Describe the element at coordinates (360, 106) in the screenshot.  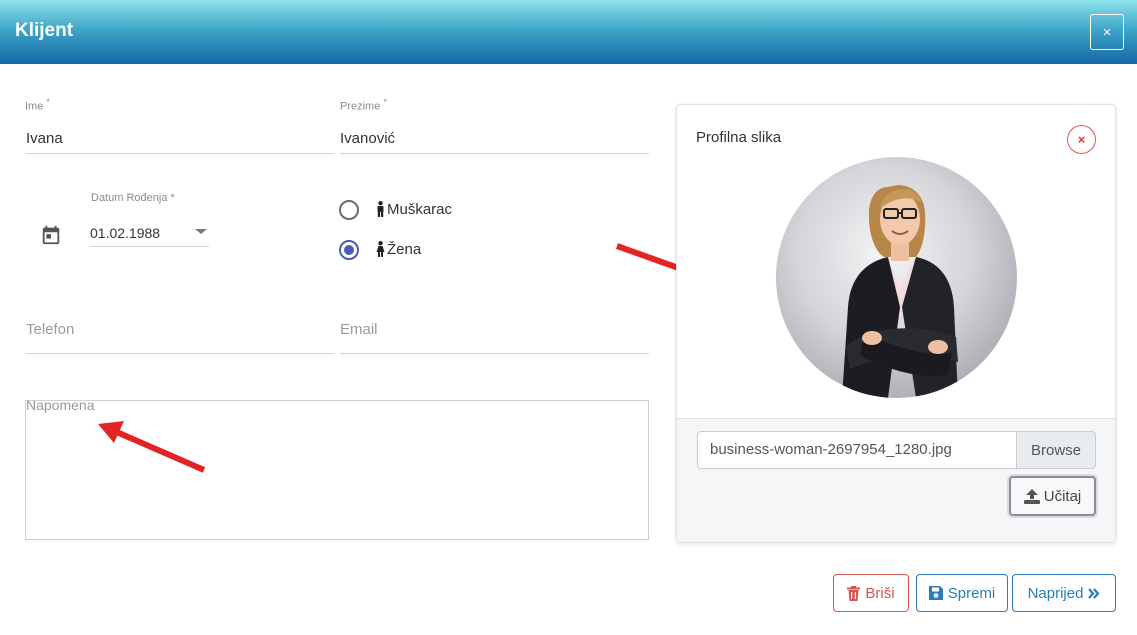
I see `last-name-label-text: Prezime` at that location.